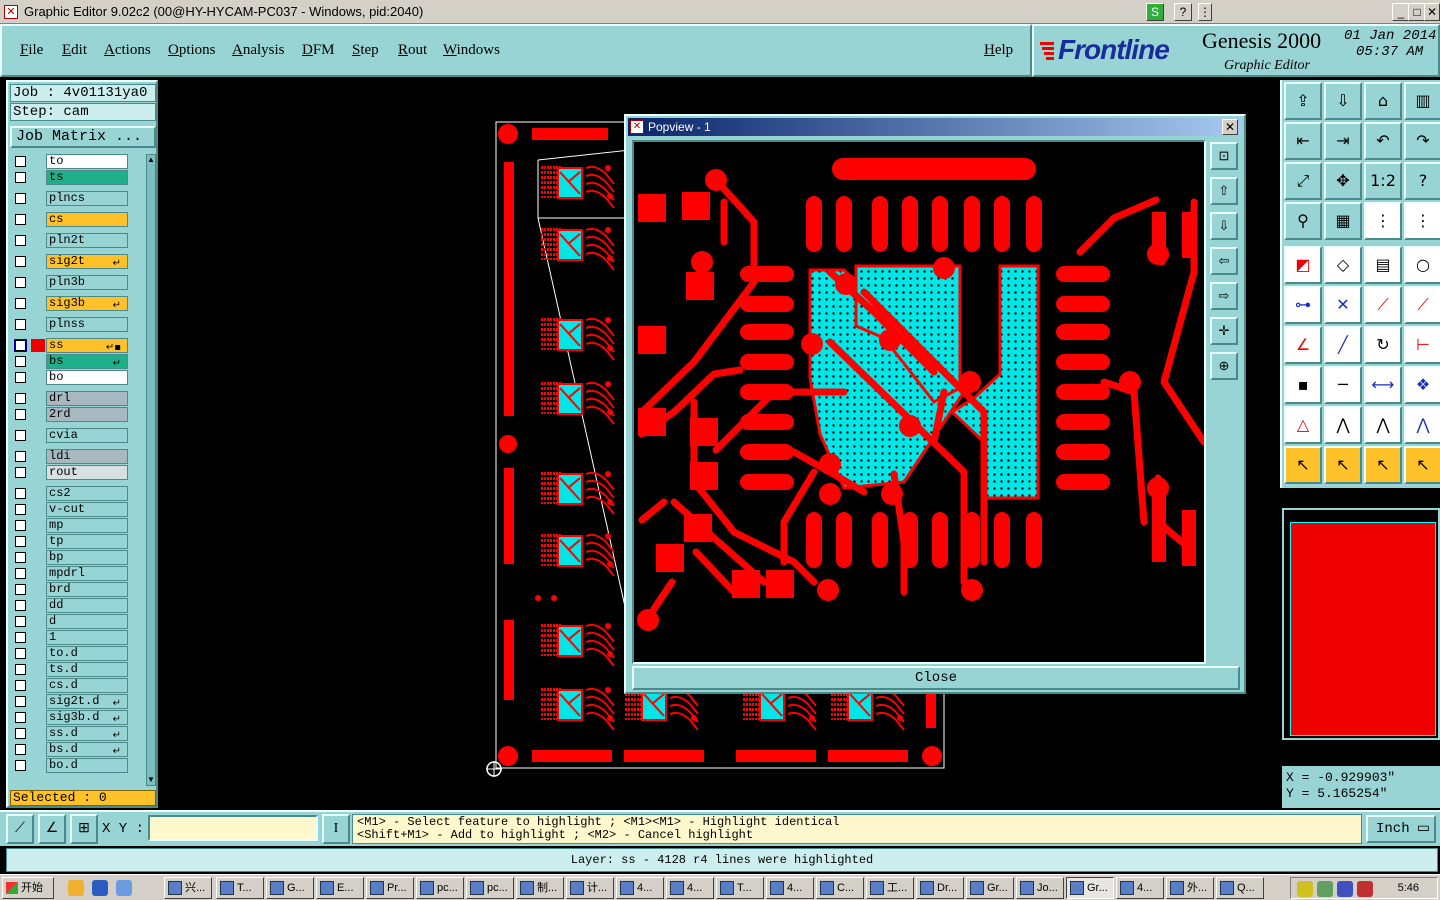 The width and height of the screenshot is (1440, 900). I want to click on layer-row-brd: brd, so click(77, 589).